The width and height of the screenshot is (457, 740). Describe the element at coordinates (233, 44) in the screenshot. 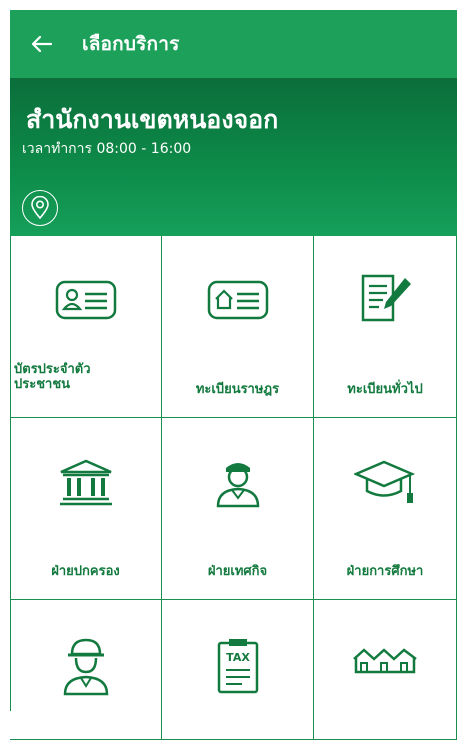

I see `top-app-bar: เลือกบริการ` at that location.